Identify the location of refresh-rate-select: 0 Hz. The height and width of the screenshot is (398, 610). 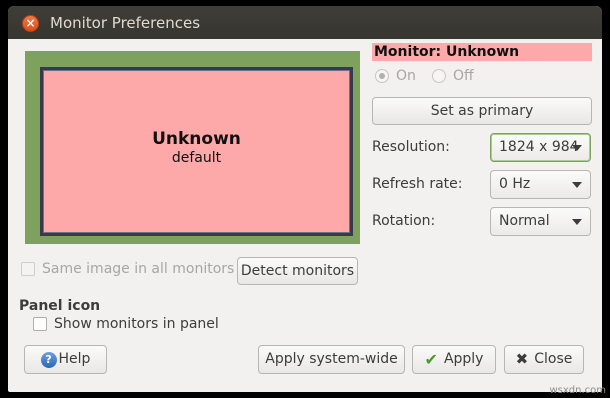
(540, 184).